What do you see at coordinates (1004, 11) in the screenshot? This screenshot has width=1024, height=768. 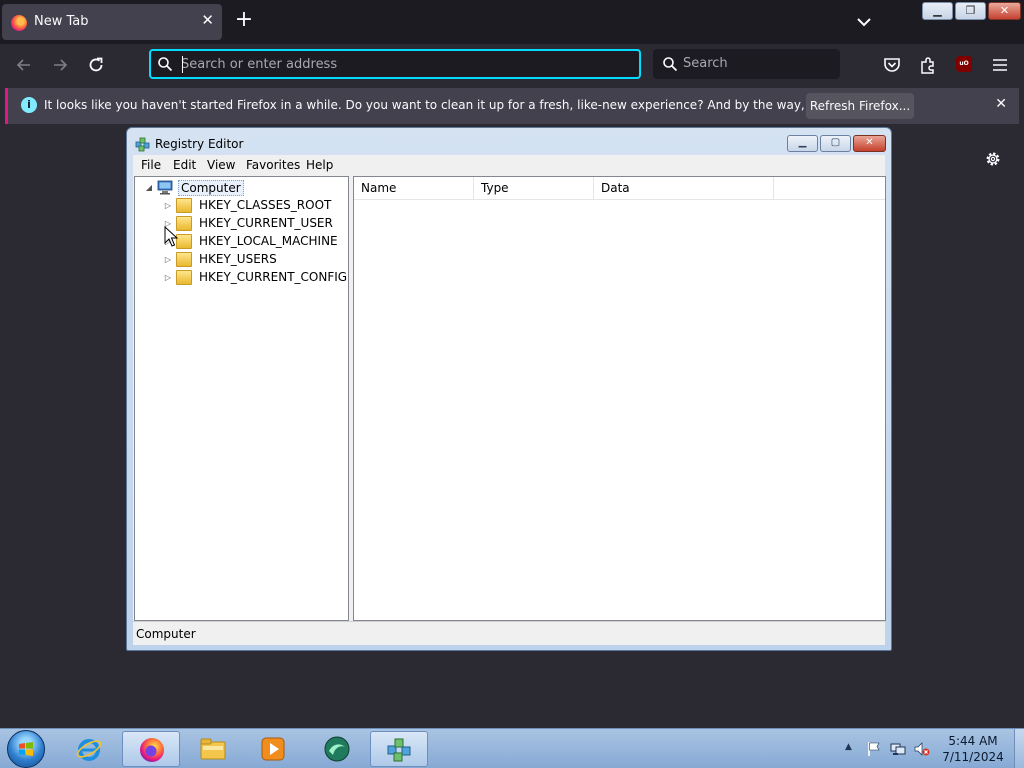 I see `close-button: ✕` at bounding box center [1004, 11].